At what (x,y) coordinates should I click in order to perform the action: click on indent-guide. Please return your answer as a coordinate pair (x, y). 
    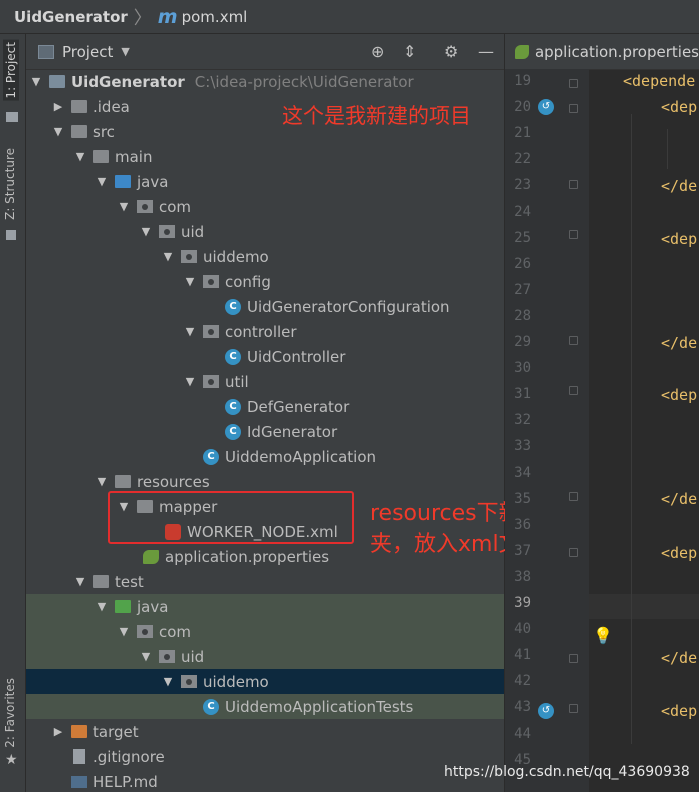
    Looking at the image, I should click on (667, 149).